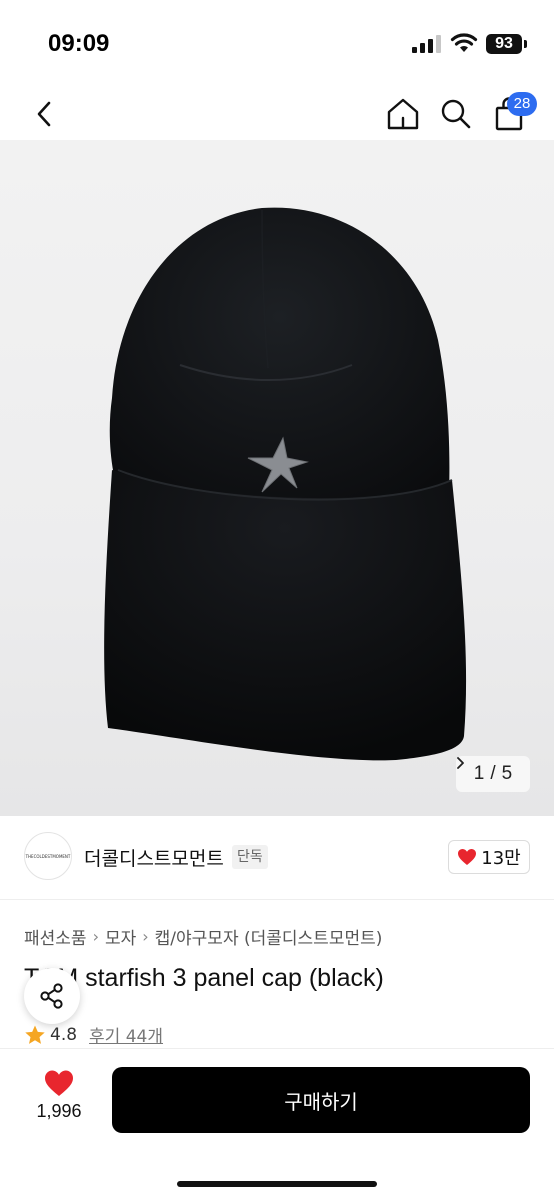 This screenshot has width=554, height=1200. I want to click on image-total: 5, so click(507, 773).